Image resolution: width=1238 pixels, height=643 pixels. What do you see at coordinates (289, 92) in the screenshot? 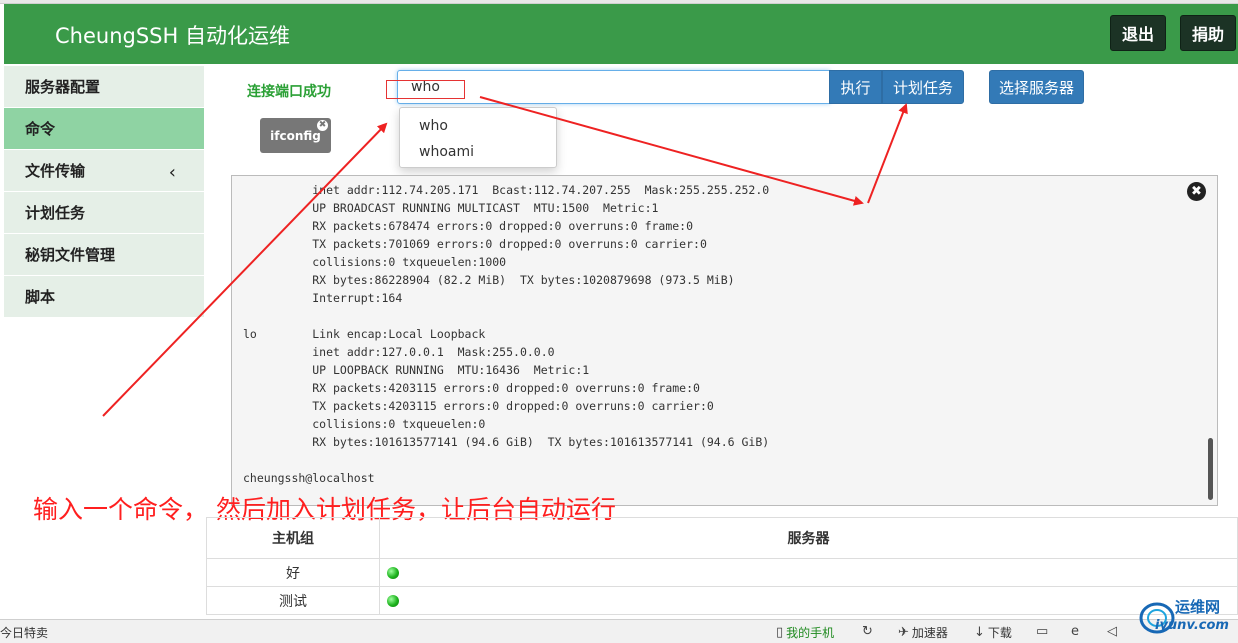
I see `connection-status: 连接端口成功` at bounding box center [289, 92].